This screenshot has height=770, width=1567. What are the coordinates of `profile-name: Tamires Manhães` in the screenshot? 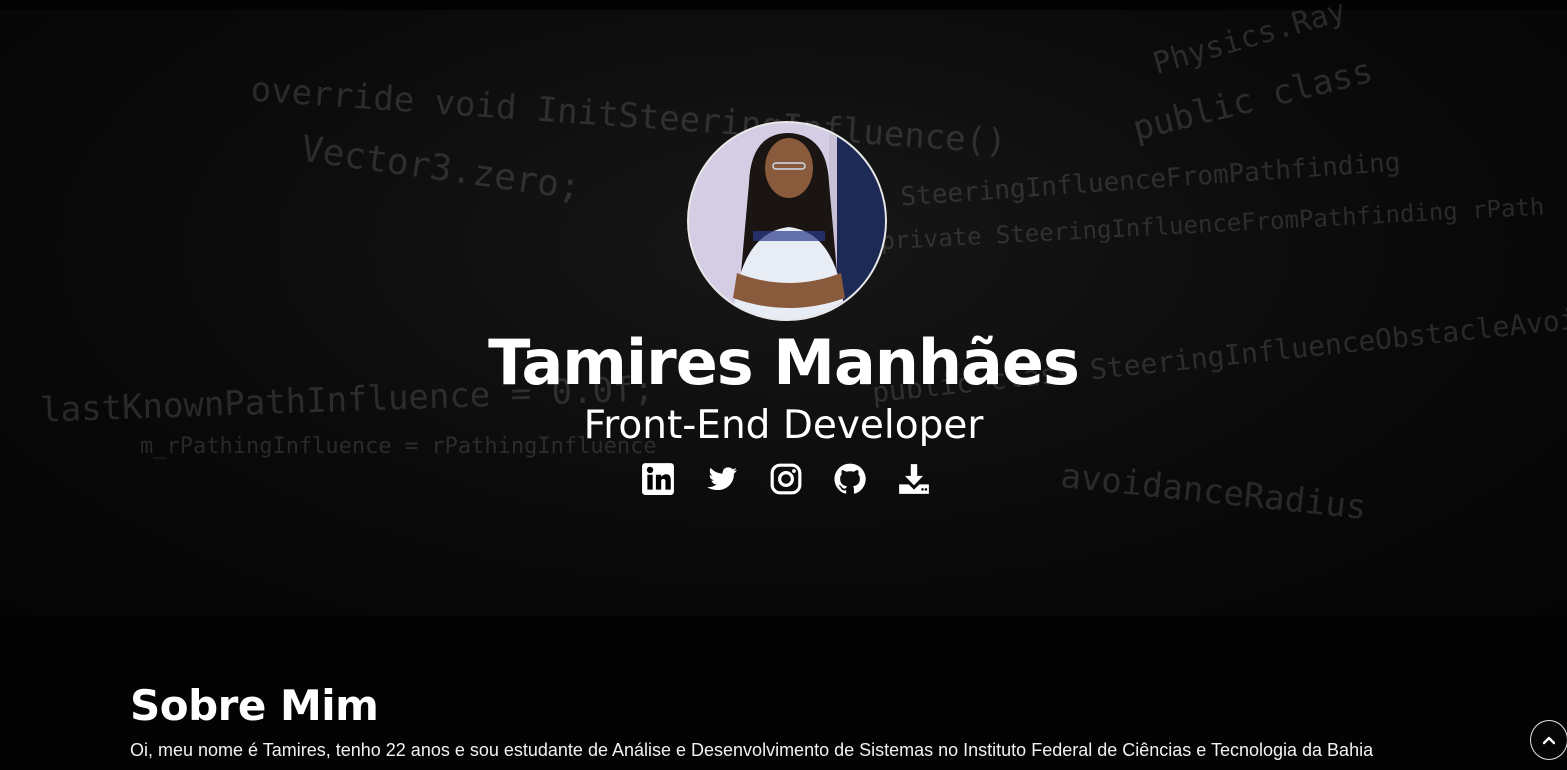 It's located at (784, 362).